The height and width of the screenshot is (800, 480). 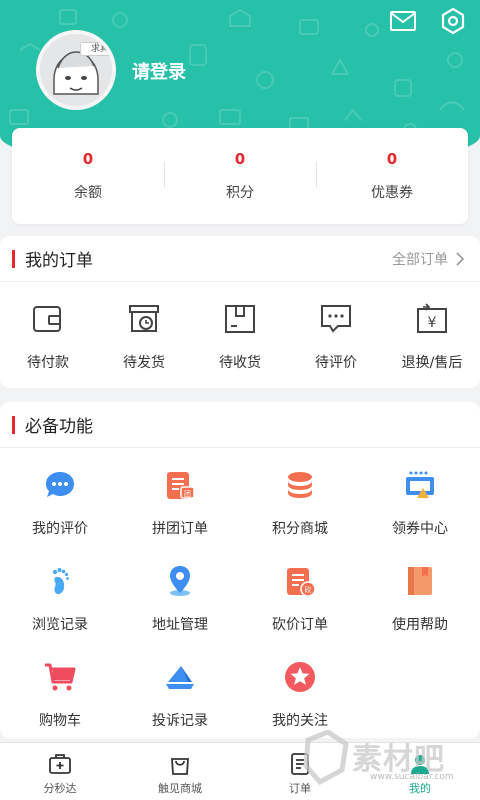 What do you see at coordinates (181, 485) in the screenshot?
I see `group-order-icon: 团` at bounding box center [181, 485].